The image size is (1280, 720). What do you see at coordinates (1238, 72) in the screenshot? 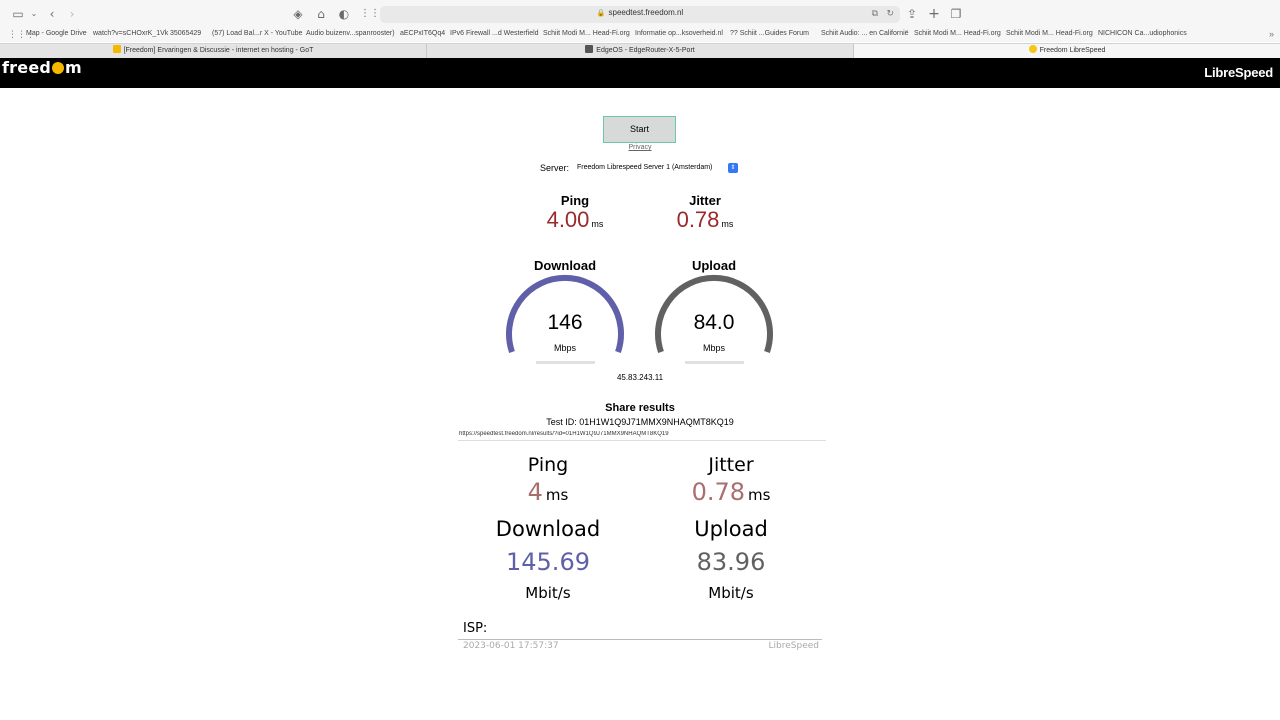
I see `librespeed-logo: LibreSpeed` at bounding box center [1238, 72].